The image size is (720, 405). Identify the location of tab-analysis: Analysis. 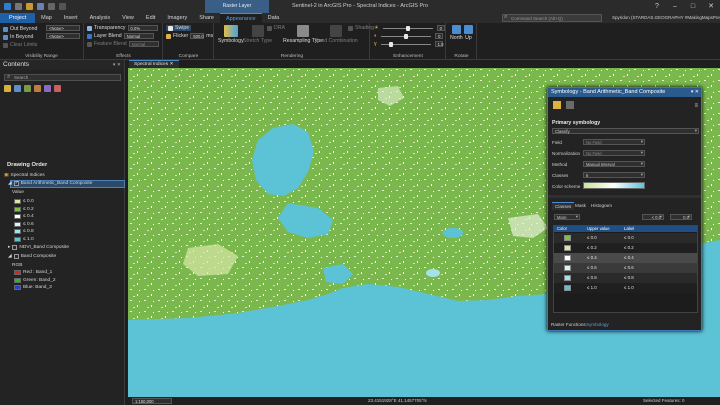
(100, 18).